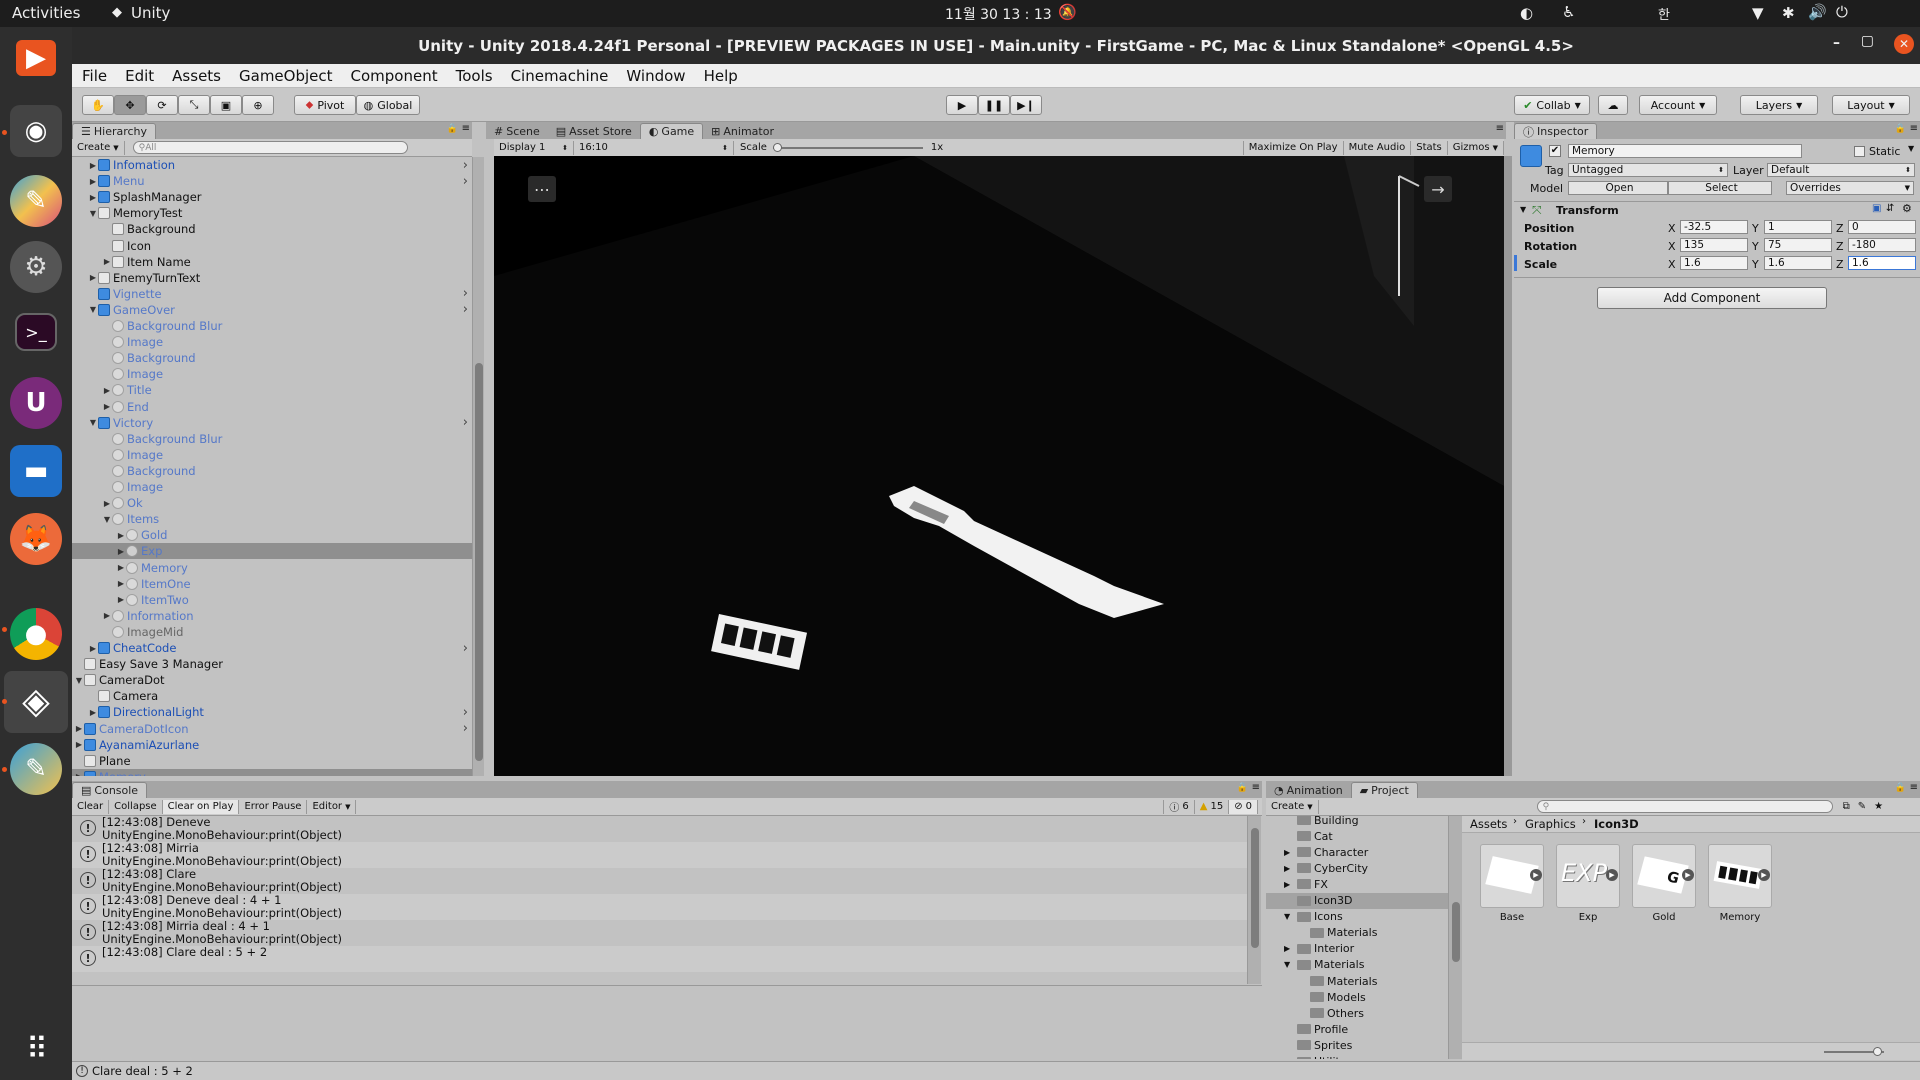  What do you see at coordinates (1798, 227) in the screenshot?
I see `position-y-input: 1` at bounding box center [1798, 227].